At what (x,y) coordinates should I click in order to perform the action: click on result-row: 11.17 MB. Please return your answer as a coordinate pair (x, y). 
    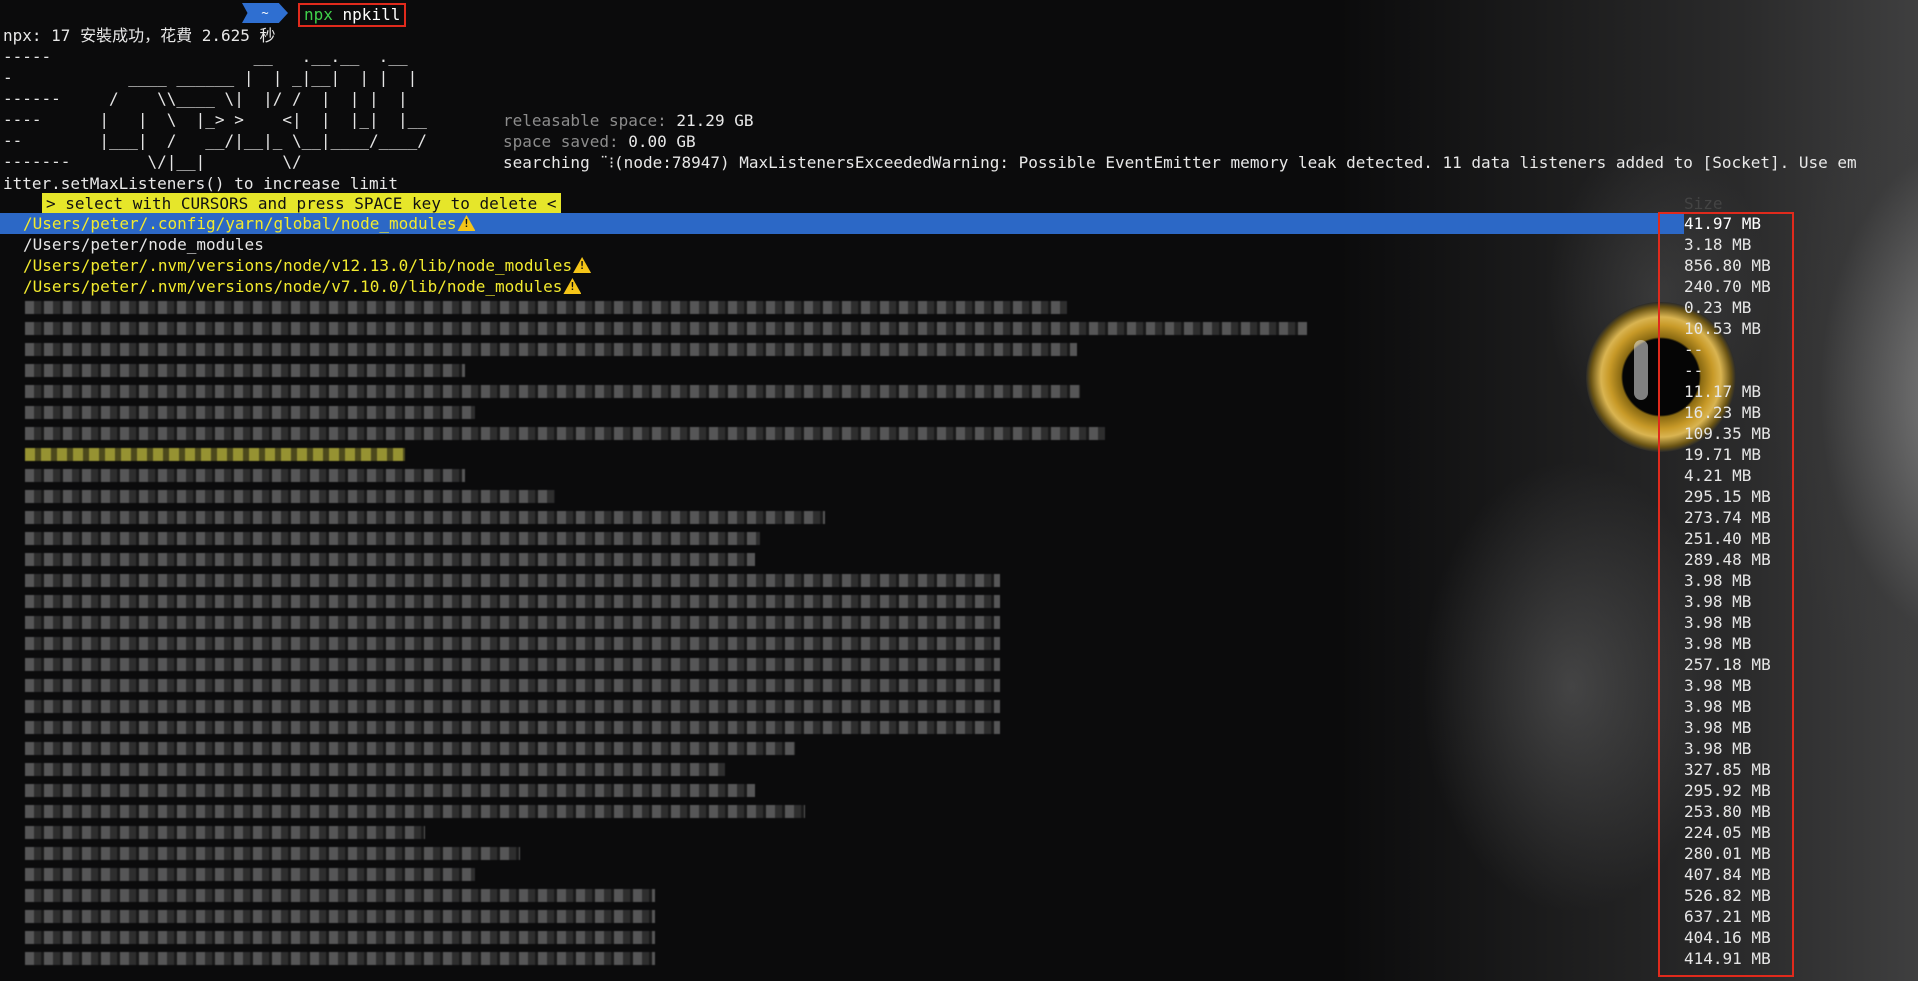
    Looking at the image, I should click on (959, 391).